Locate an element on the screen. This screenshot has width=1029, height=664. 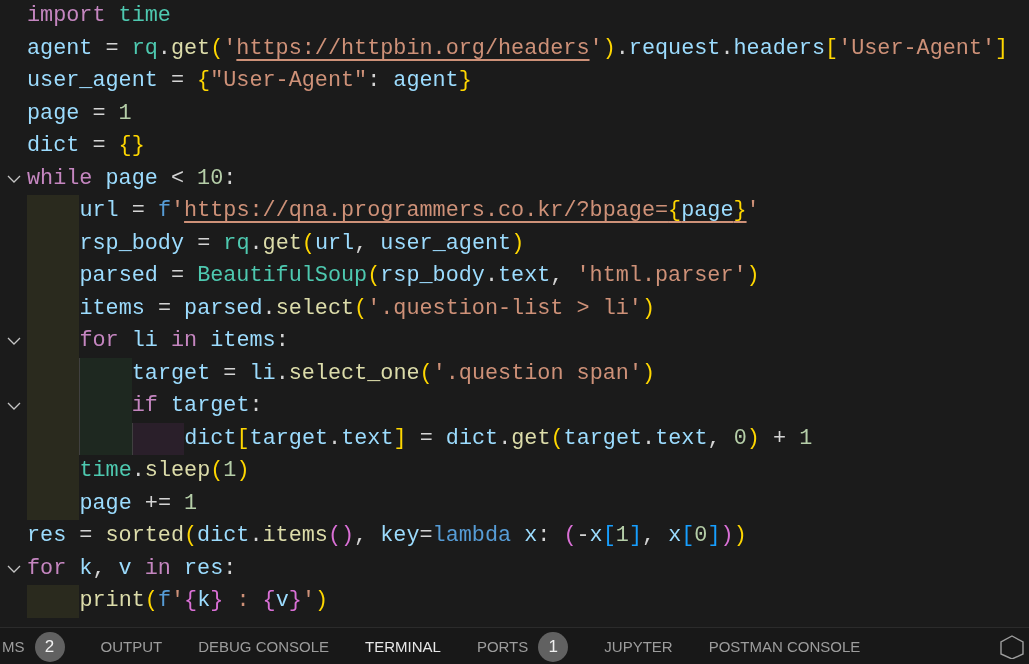
code-line: rsp_body = rq.get(url, user_agent) is located at coordinates (302, 243).